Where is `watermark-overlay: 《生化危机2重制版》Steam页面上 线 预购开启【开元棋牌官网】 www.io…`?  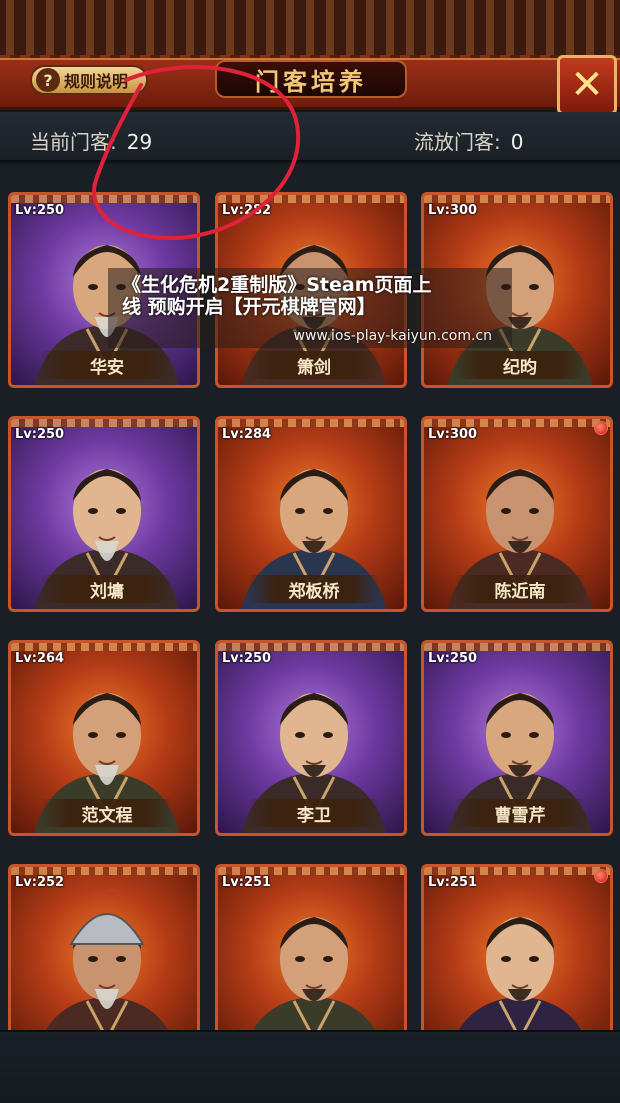
watermark-overlay: 《生化危机2重制版》Steam页面上 线 预购开启【开元棋牌官网】 www.io… is located at coordinates (310, 308).